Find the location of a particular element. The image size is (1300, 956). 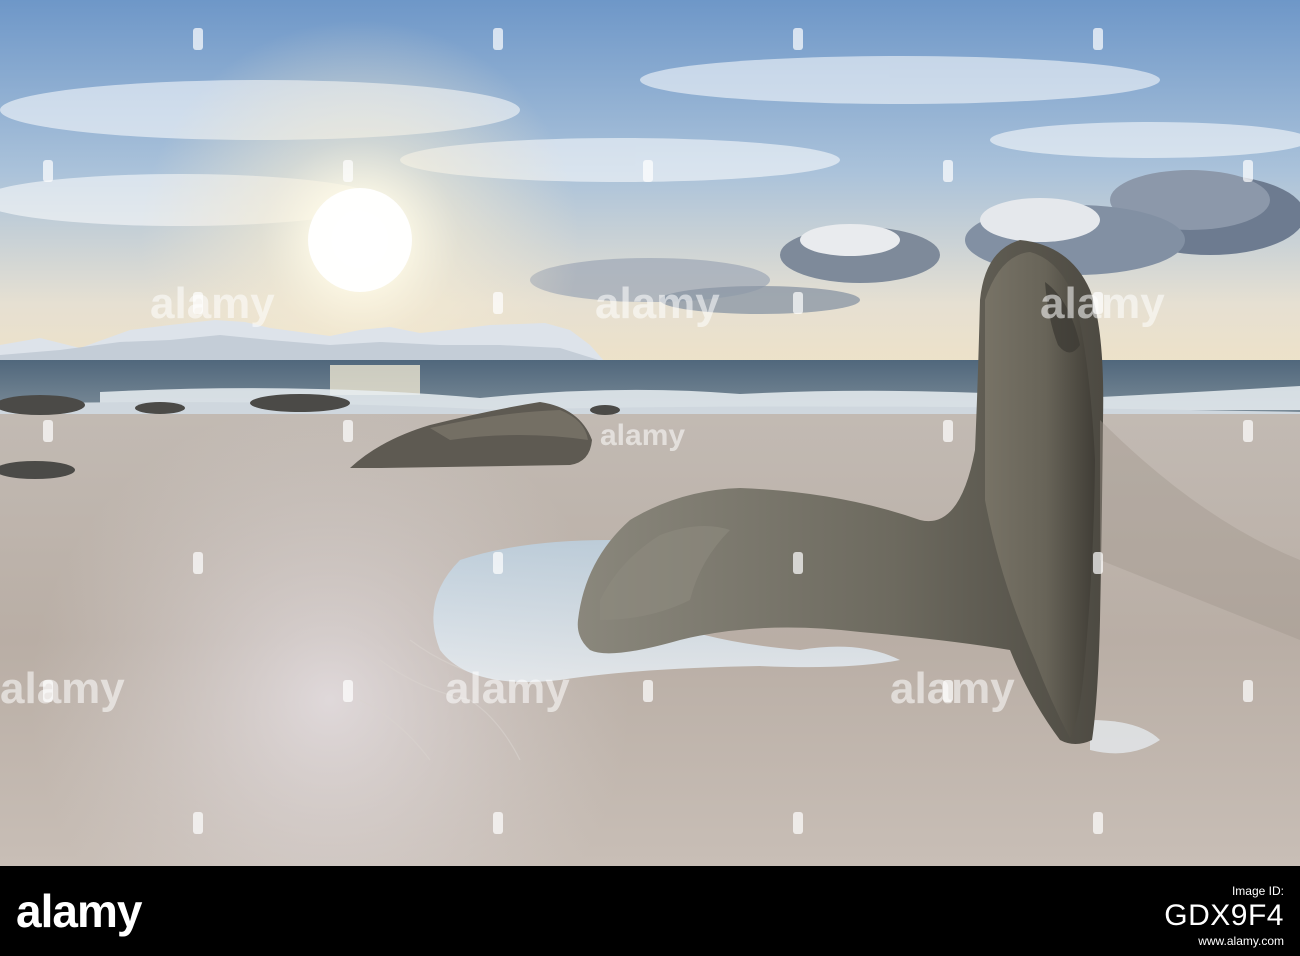

image-info: Image ID: GDX9F4 www.alamy.com is located at coordinates (1224, 916).